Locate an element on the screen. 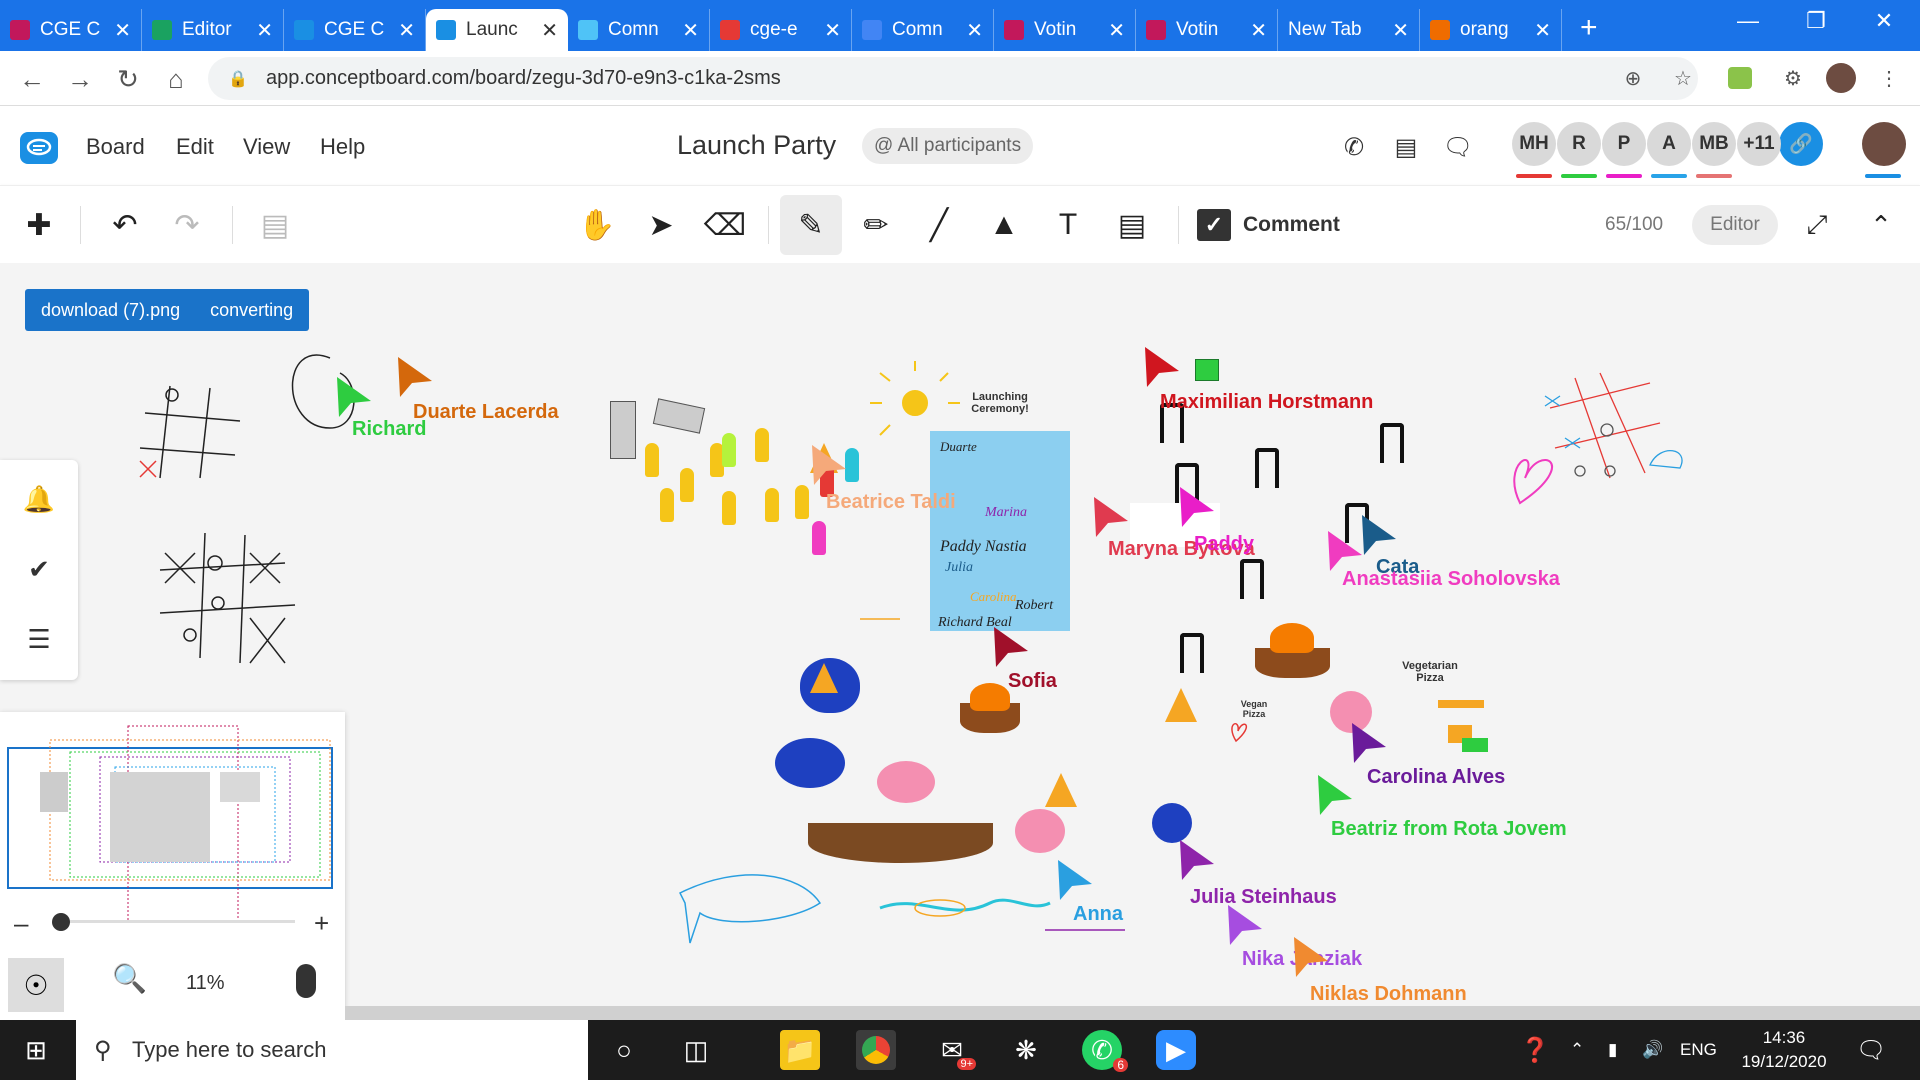 The height and width of the screenshot is (1080, 1920). highlighter-tool-icon: ✏ is located at coordinates (876, 225).